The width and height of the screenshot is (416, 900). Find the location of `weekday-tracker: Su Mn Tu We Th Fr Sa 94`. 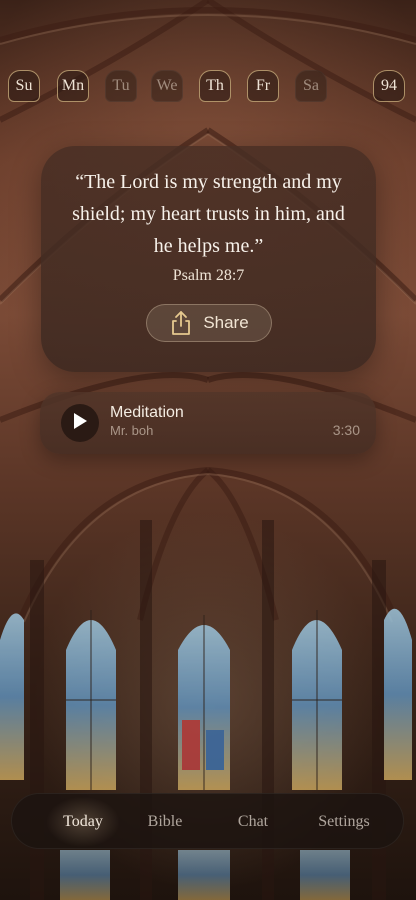

weekday-tracker: Su Mn Tu We Th Fr Sa 94 is located at coordinates (208, 86).